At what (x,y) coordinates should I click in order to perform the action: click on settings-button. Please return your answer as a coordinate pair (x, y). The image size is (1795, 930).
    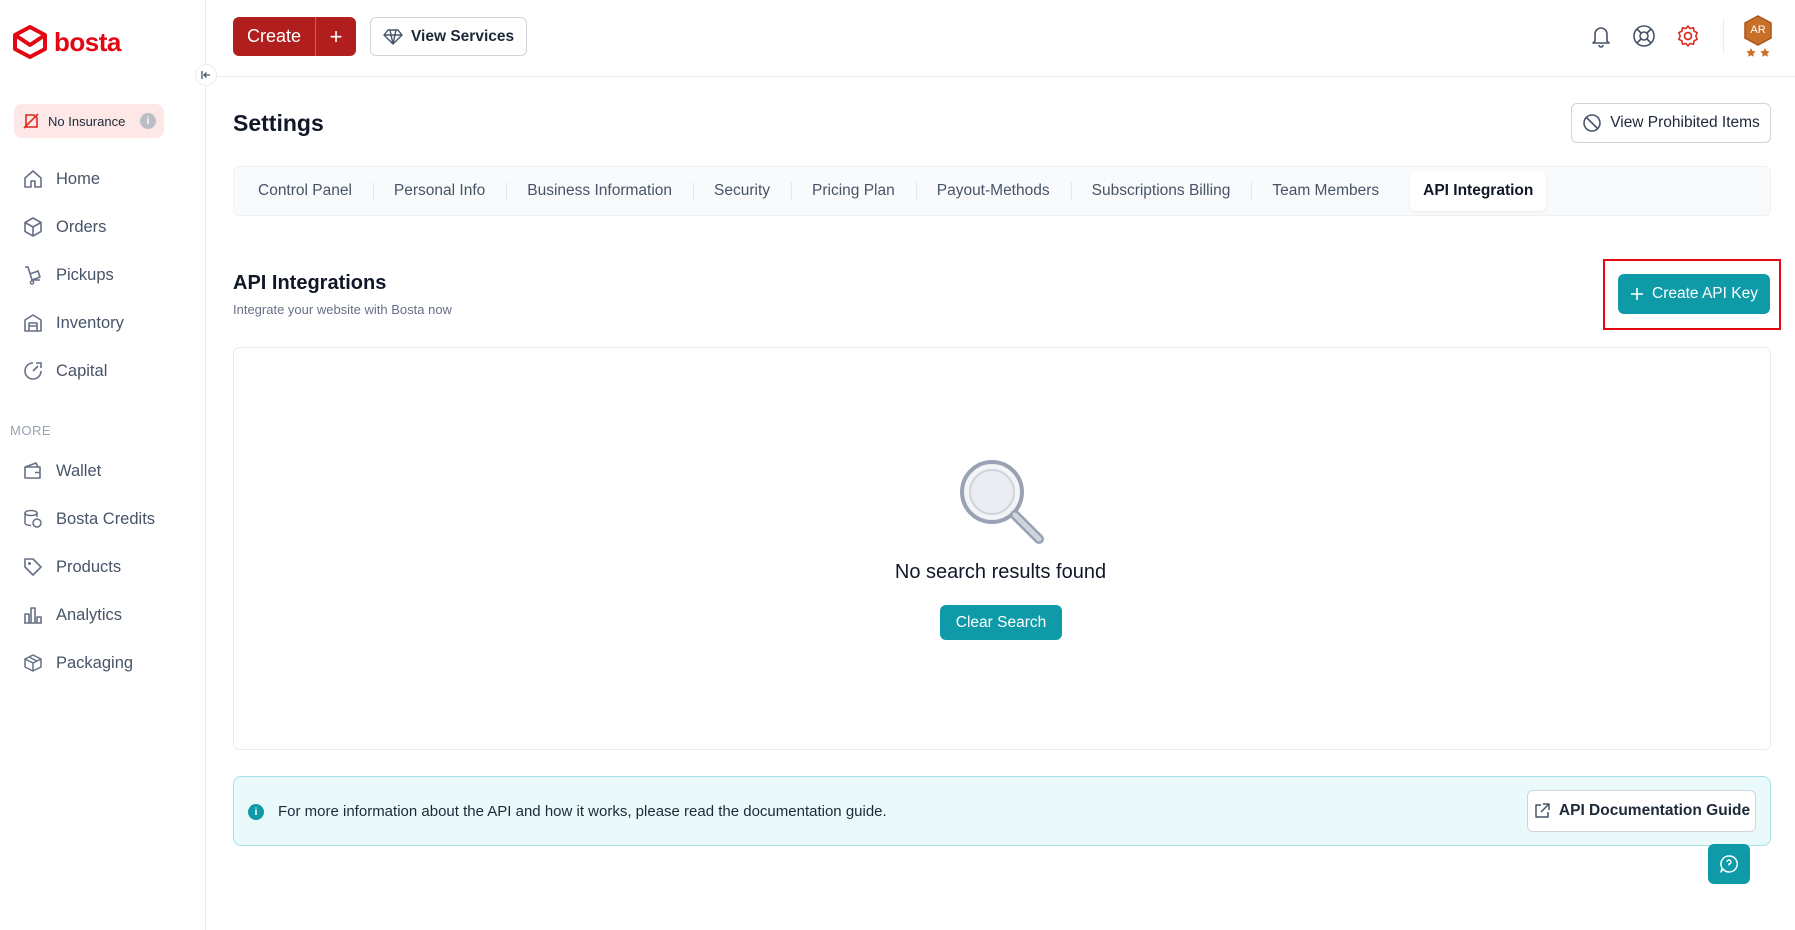
    Looking at the image, I should click on (1688, 36).